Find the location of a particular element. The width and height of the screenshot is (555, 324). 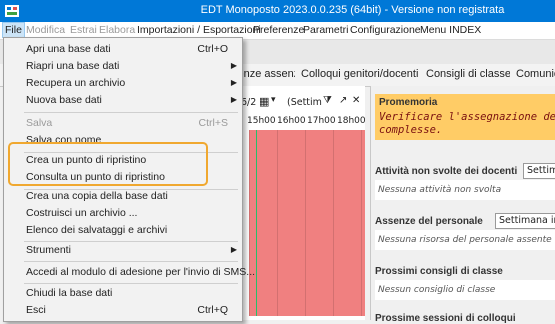

panel-attivita-title: Attività non svolte dei docenti is located at coordinates (446, 171).